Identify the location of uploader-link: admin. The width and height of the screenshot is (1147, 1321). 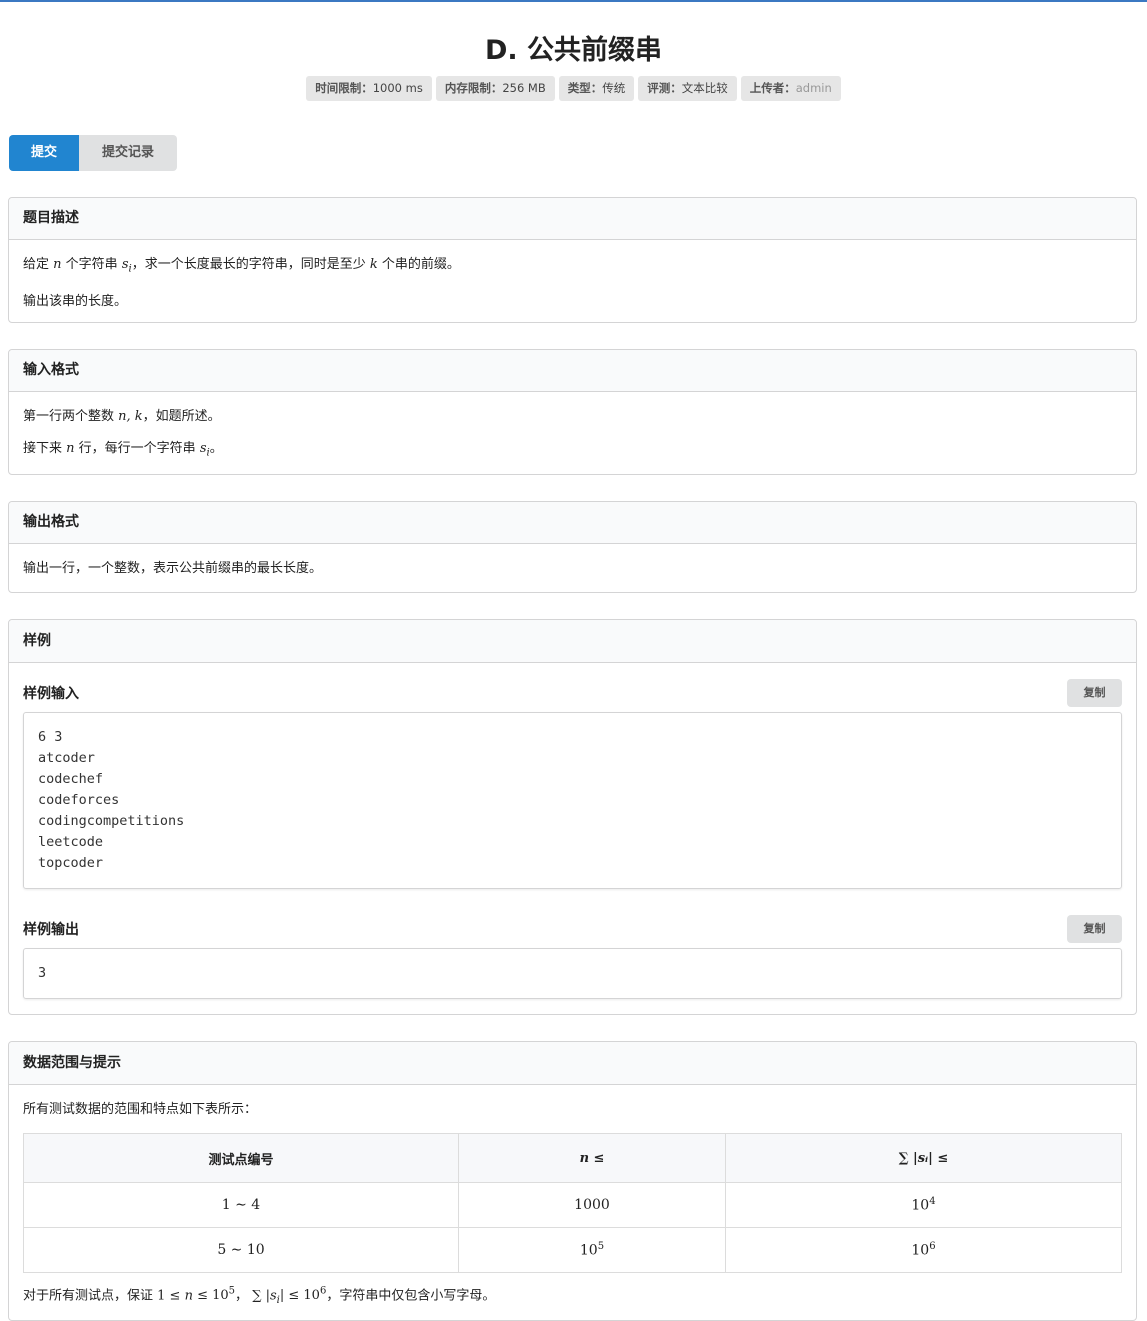
(814, 88).